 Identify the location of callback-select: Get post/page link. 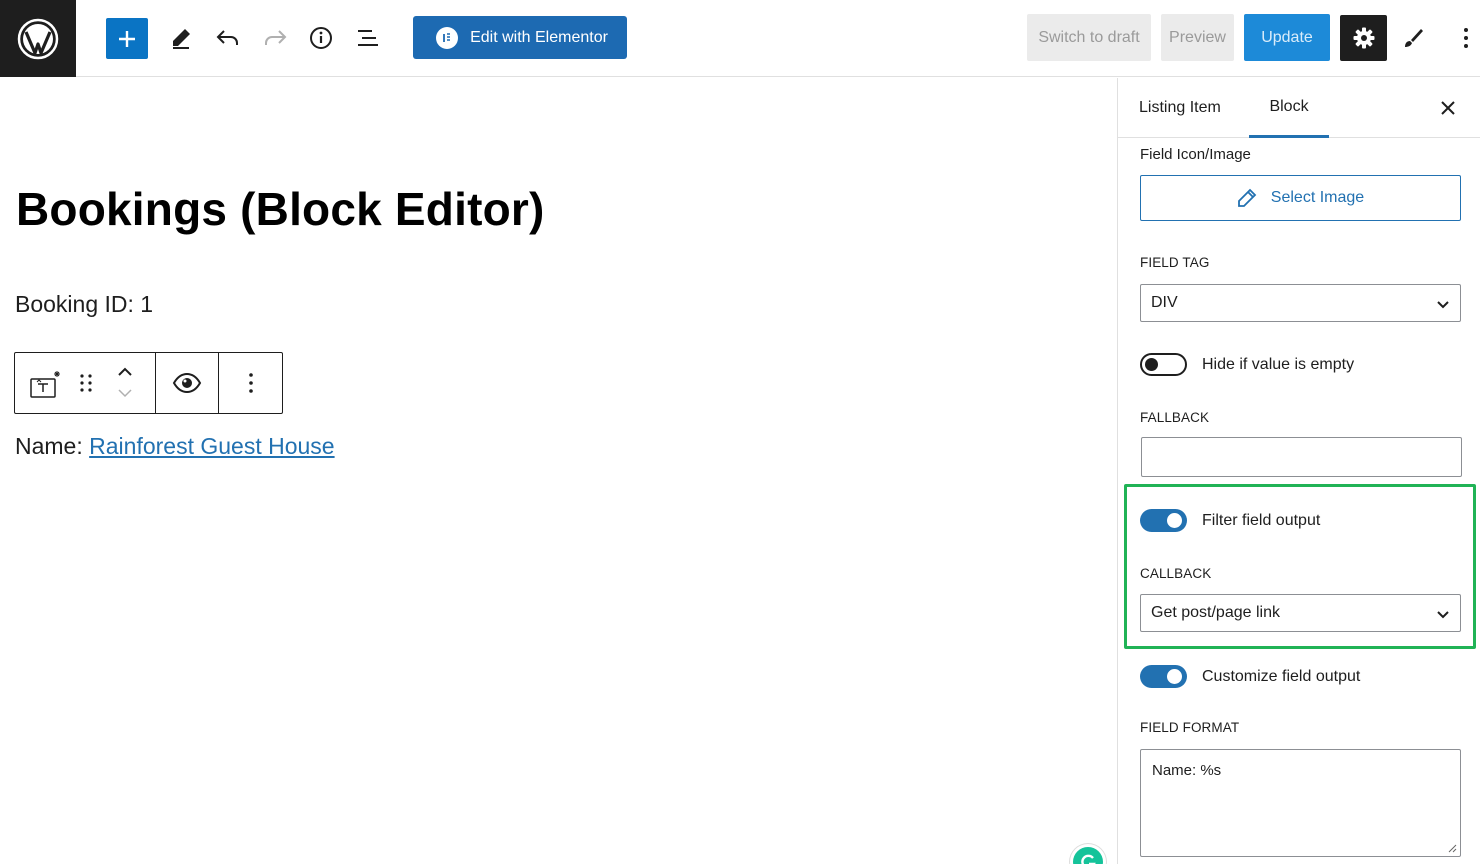
(1300, 613).